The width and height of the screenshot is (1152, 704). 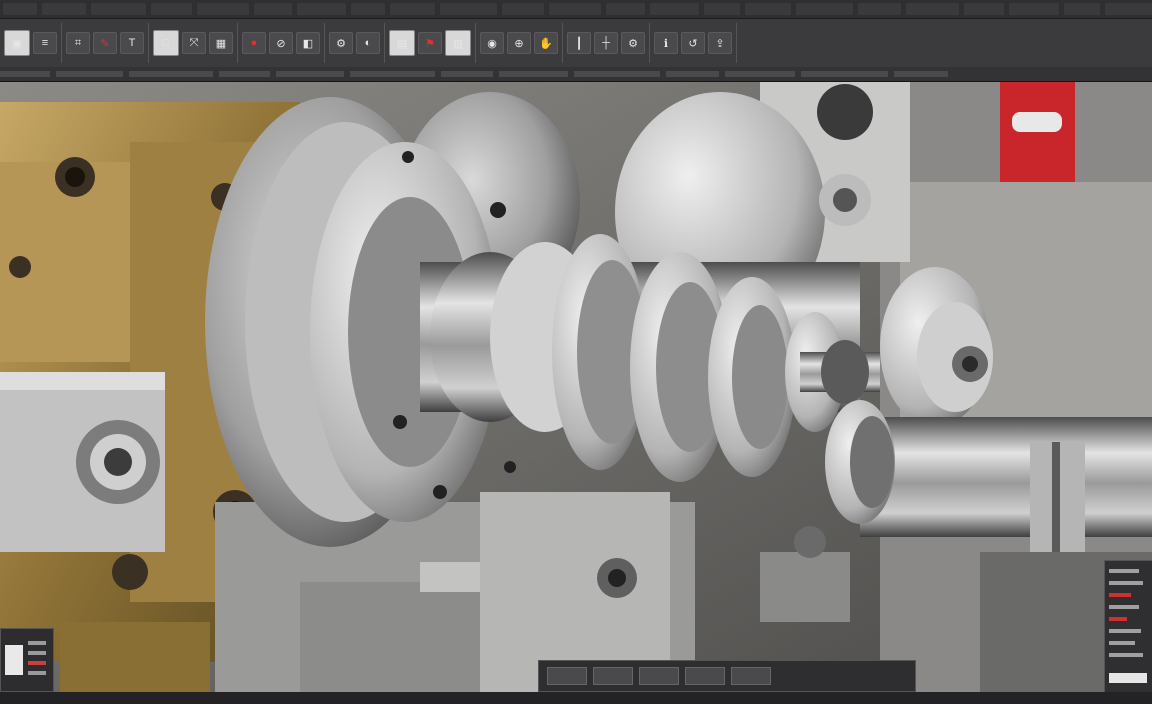 I want to click on hand-icon: ✋, so click(x=546, y=43).